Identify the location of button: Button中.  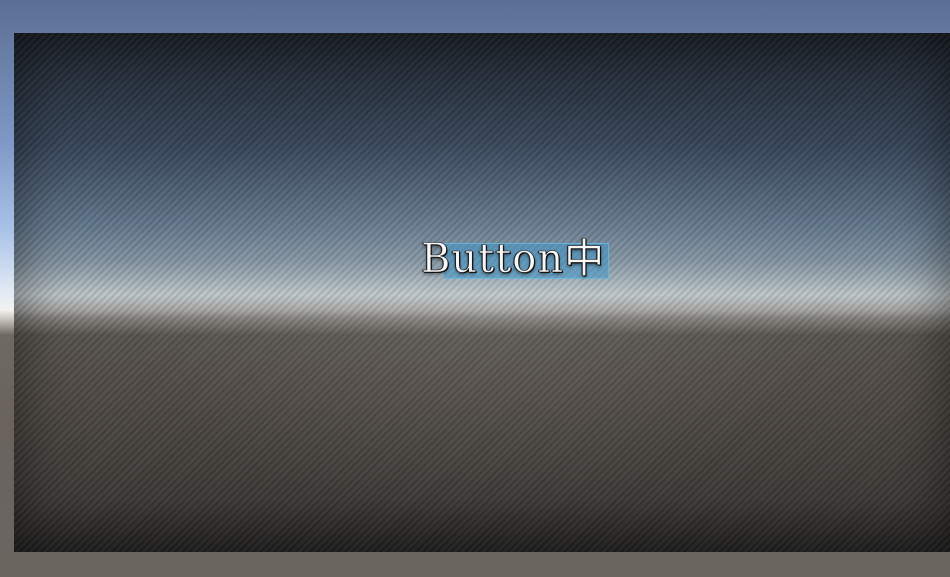
(514, 259).